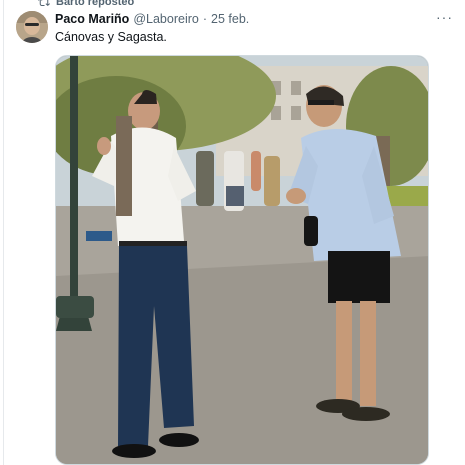  I want to click on tweet-header: Paco Mariño @Laboreiro · 25 feb., so click(152, 19).